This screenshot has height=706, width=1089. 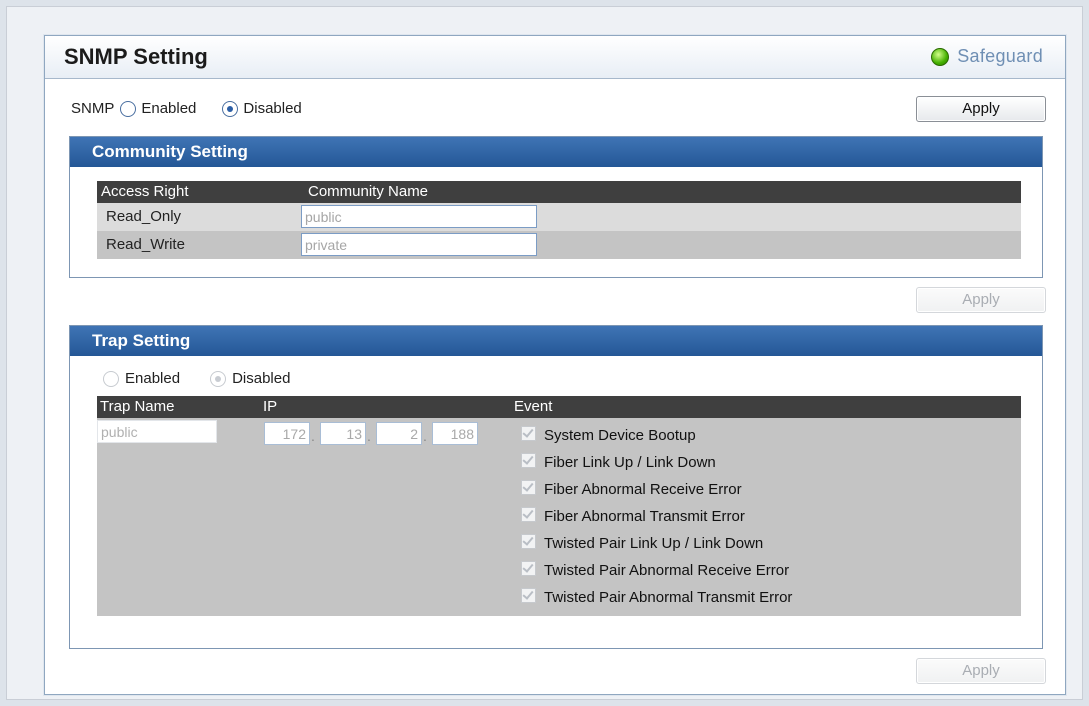 I want to click on event-label: Fiber Abnormal Receive Error, so click(x=643, y=489).